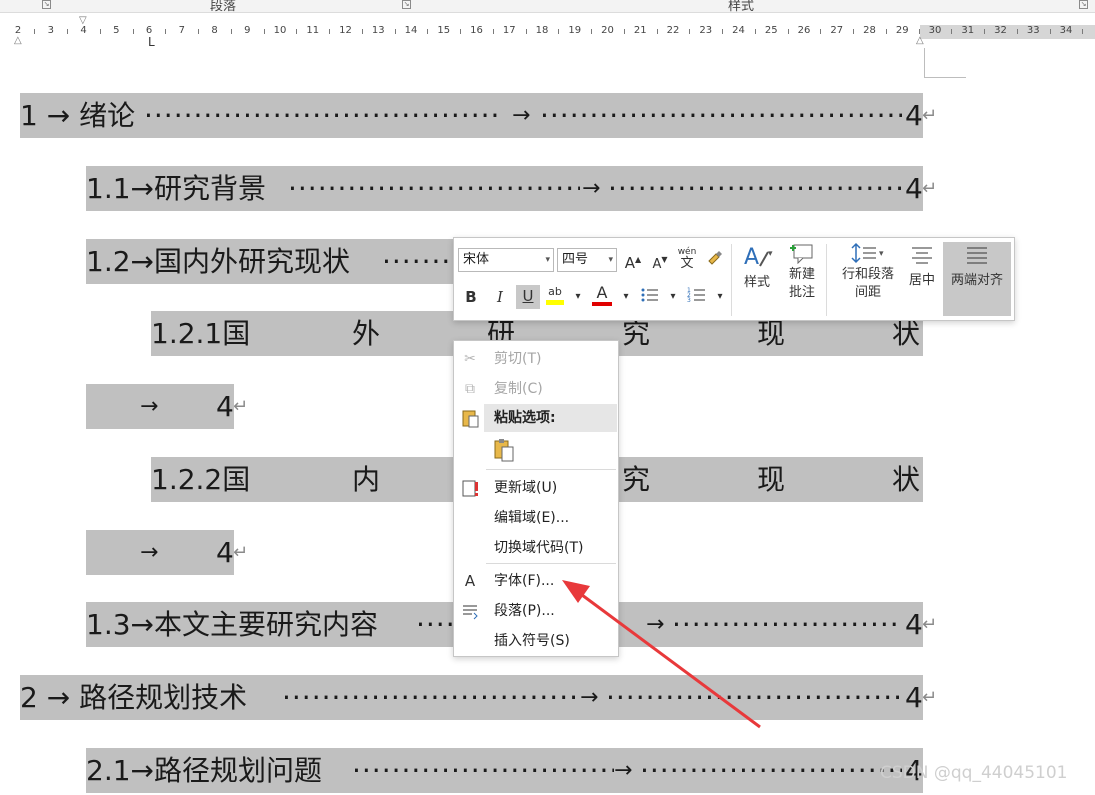  What do you see at coordinates (974, 773) in the screenshot?
I see `watermark: CSDN @qq_44045101` at bounding box center [974, 773].